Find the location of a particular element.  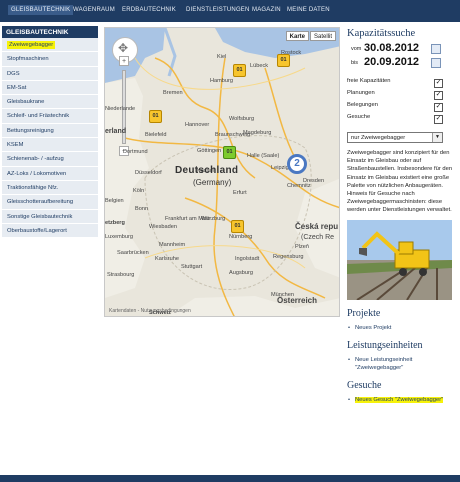

sidebar-item-em-sat: EM-Sat is located at coordinates (50, 88).